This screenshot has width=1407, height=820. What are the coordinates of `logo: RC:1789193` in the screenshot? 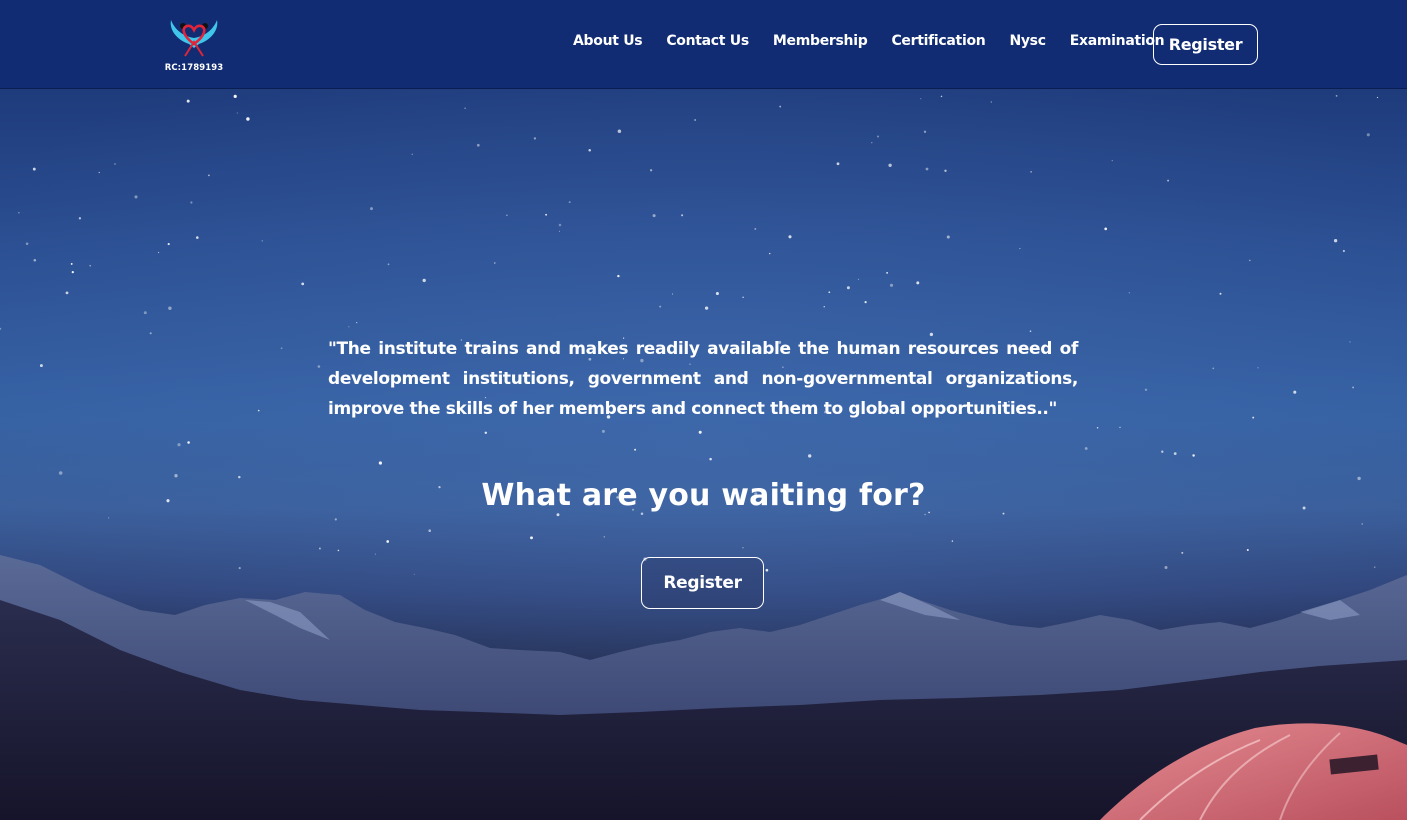 It's located at (194, 46).